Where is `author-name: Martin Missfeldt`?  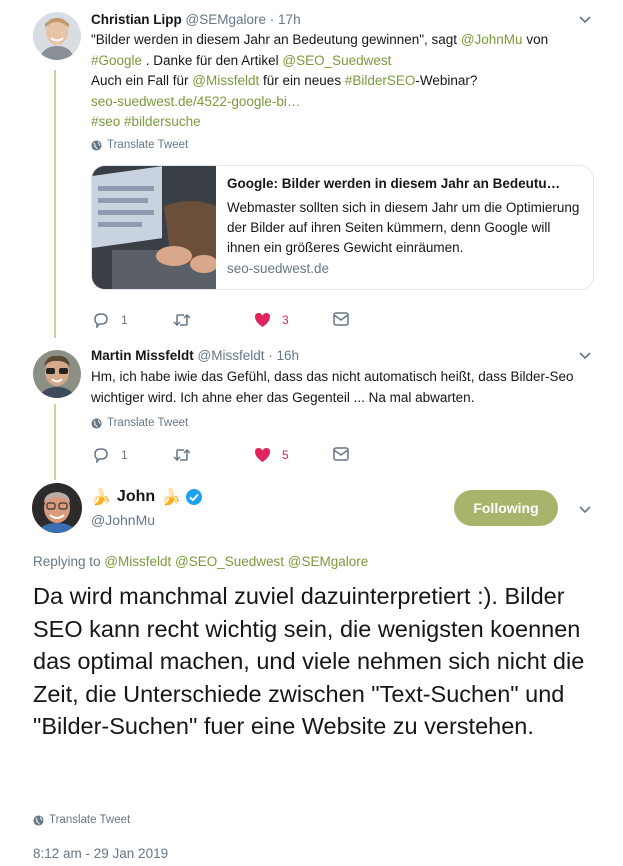 author-name: Martin Missfeldt is located at coordinates (142, 355).